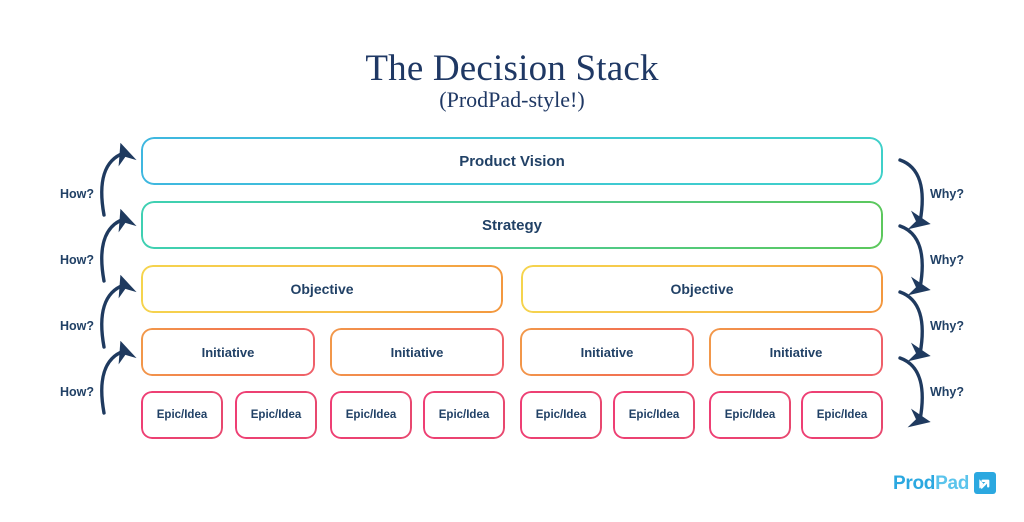 The image size is (1024, 522). I want to click on box-initiative-4: Initiative, so click(796, 352).